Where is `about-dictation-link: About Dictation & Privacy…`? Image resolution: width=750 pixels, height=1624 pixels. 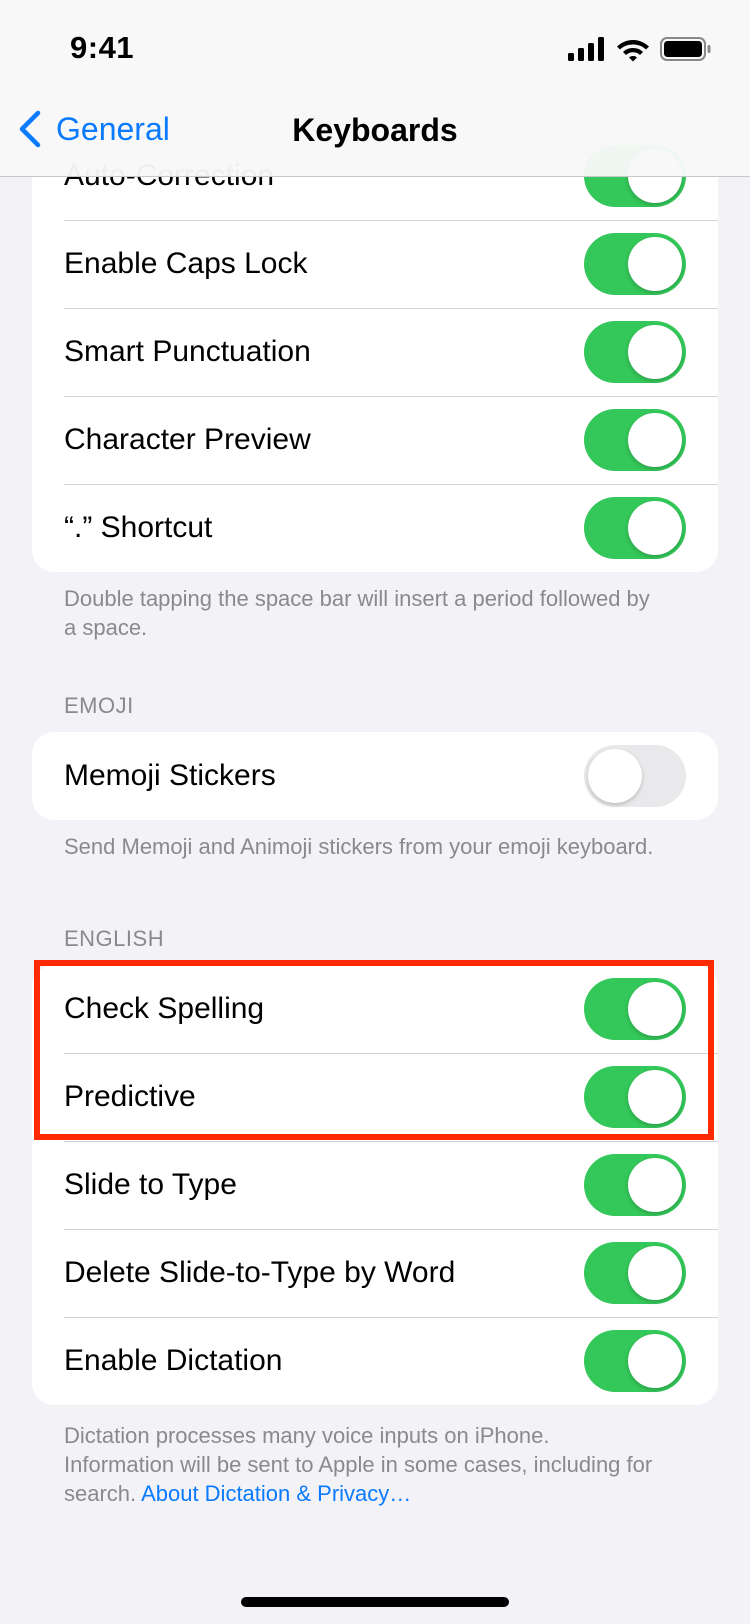
about-dictation-link: About Dictation & Privacy… is located at coordinates (276, 1493).